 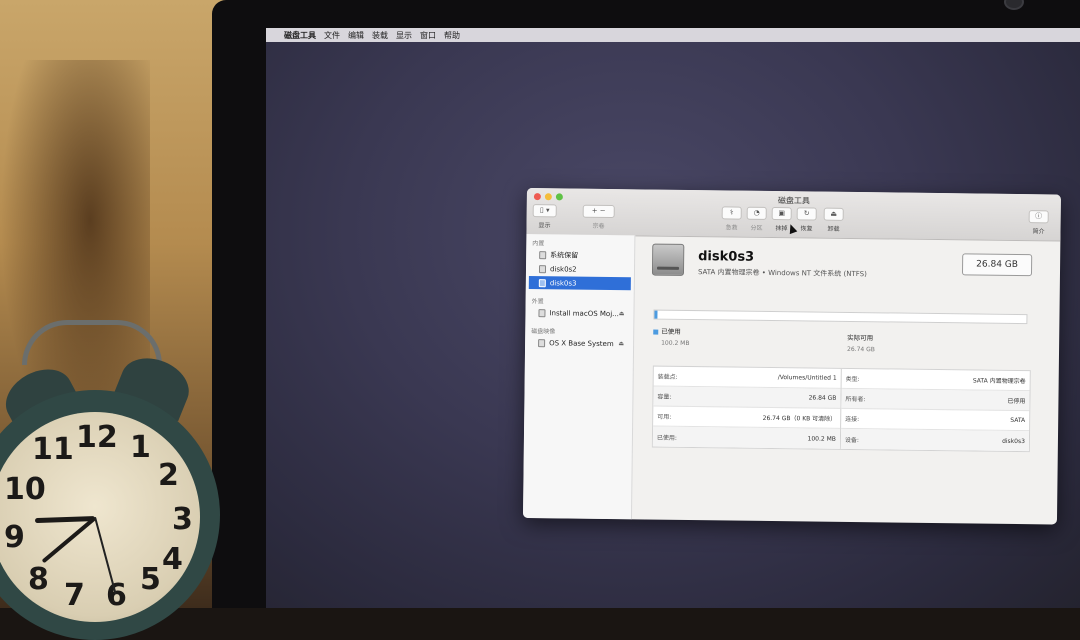 I want to click on partition-button: ◔, so click(x=756, y=213).